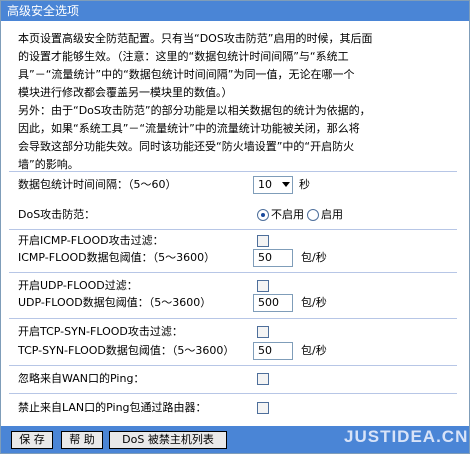 The height and width of the screenshot is (454, 470). Describe the element at coordinates (186, 146) in the screenshot. I see `intro-line: 会导致这部分功能失效。同时该功能还受“防火墙设置”中的“开启防火` at that location.